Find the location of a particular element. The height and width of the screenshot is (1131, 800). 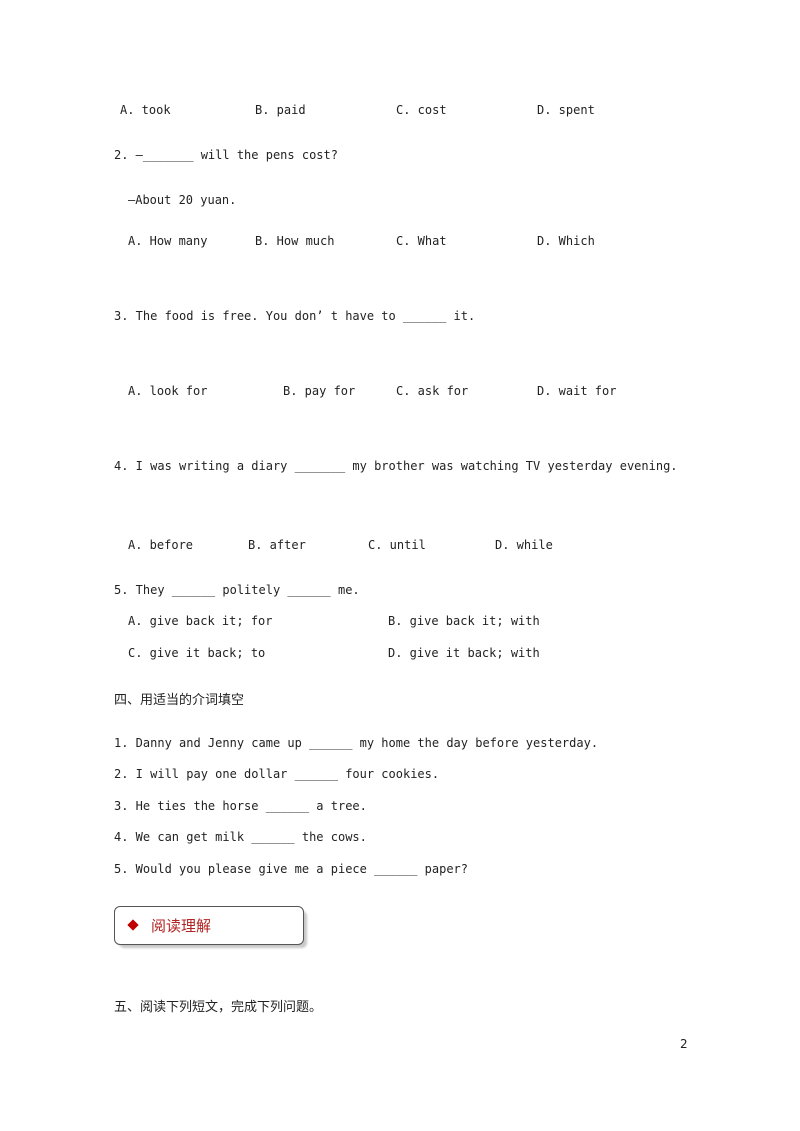

q3-option-b: B. pay for is located at coordinates (319, 391).